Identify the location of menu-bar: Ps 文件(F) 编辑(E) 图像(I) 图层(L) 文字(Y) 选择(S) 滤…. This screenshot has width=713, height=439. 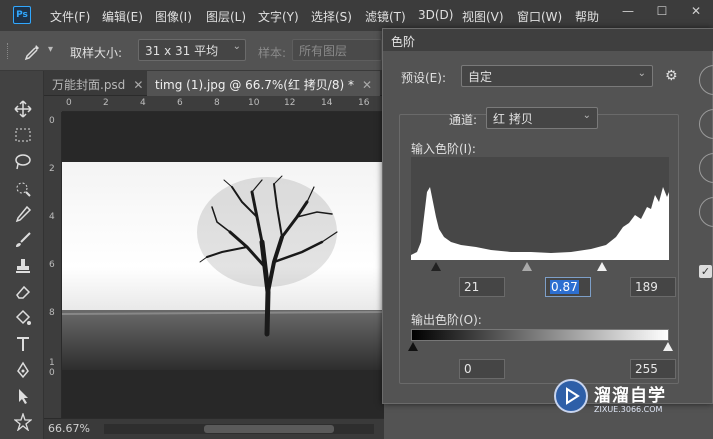
(356, 15).